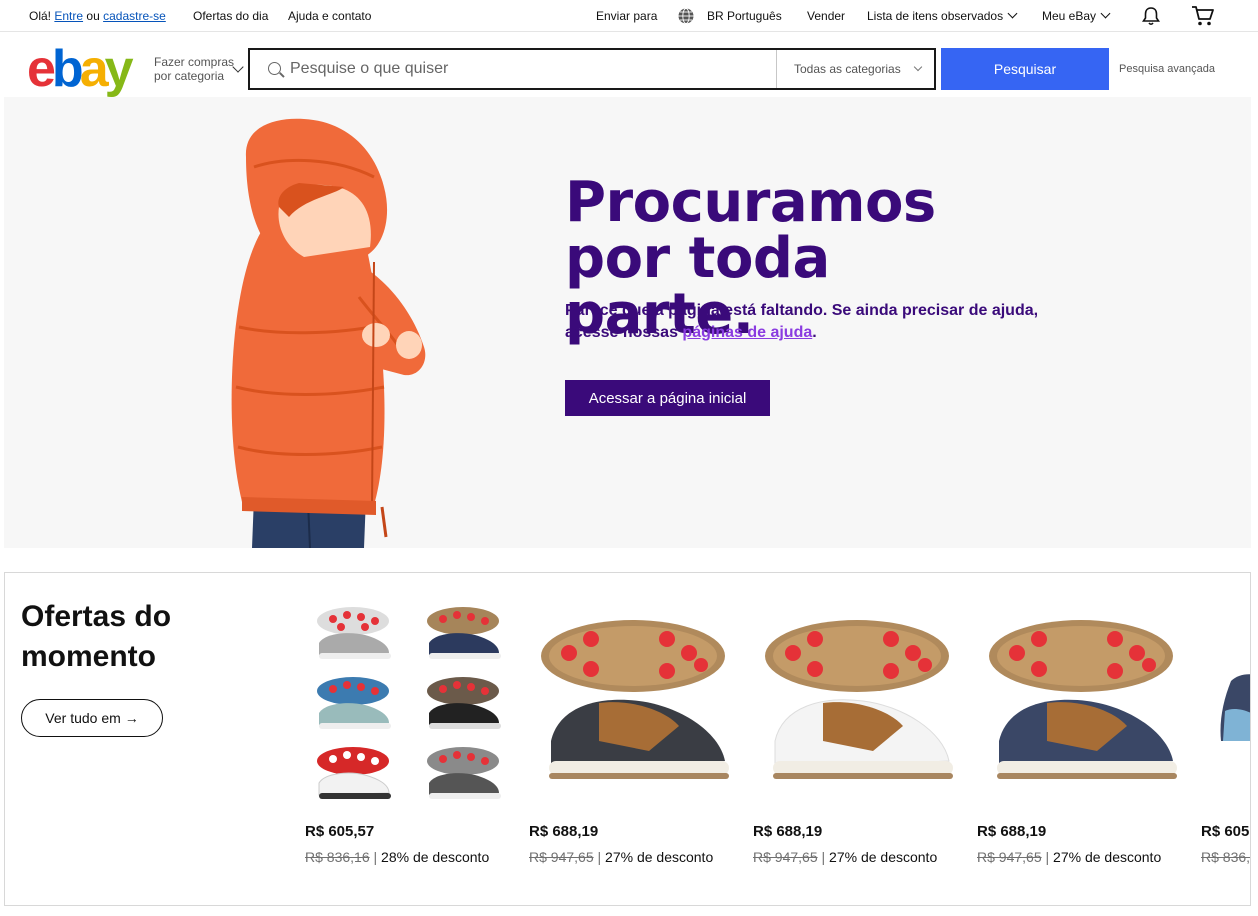  Describe the element at coordinates (1069, 16) in the screenshot. I see `my-ebay-label: Meu eBay` at that location.